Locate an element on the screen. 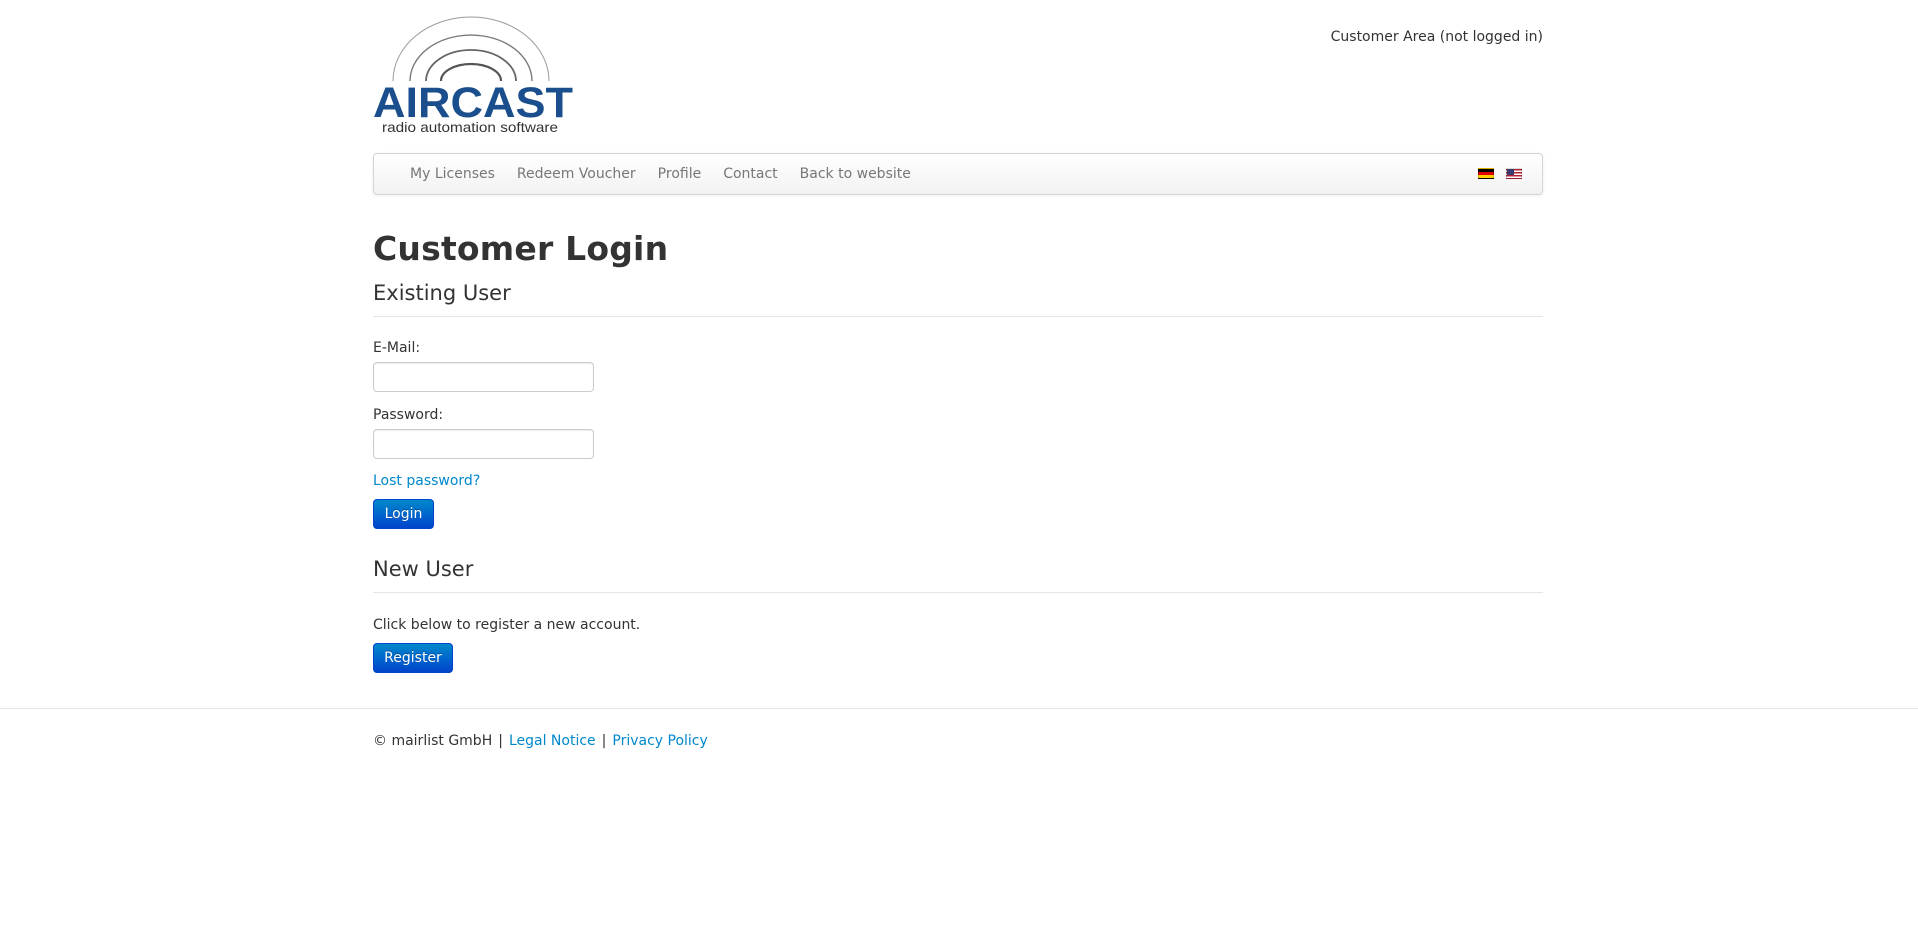 This screenshot has height=941, width=1918. privacy-policy-link: Privacy Policy is located at coordinates (659, 741).